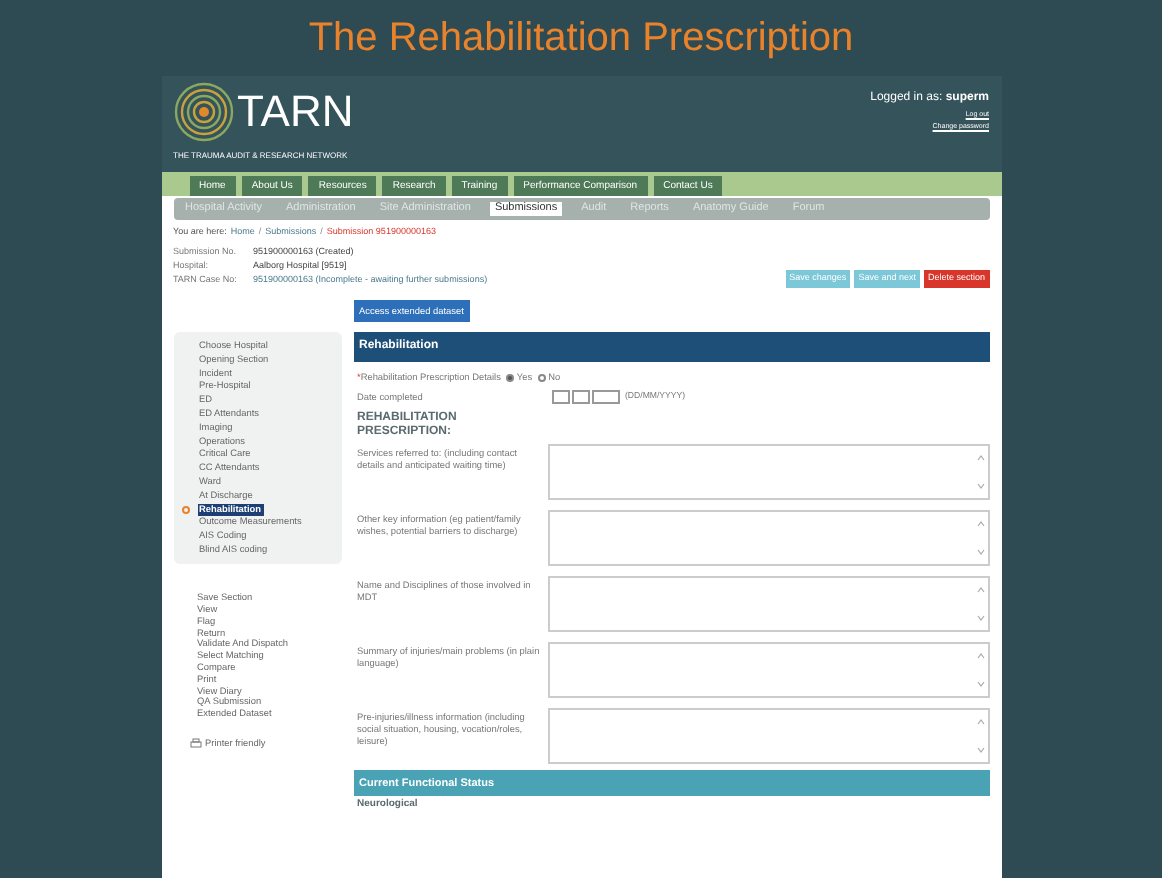 The height and width of the screenshot is (878, 1162). What do you see at coordinates (185, 509) in the screenshot?
I see `current-item-marker-icon` at bounding box center [185, 509].